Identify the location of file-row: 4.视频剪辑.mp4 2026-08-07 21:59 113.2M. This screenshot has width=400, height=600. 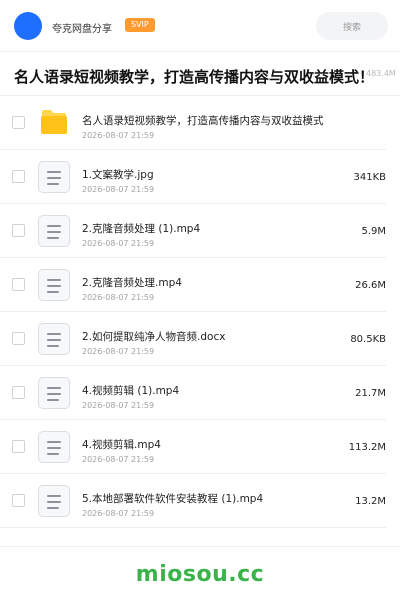
(200, 447).